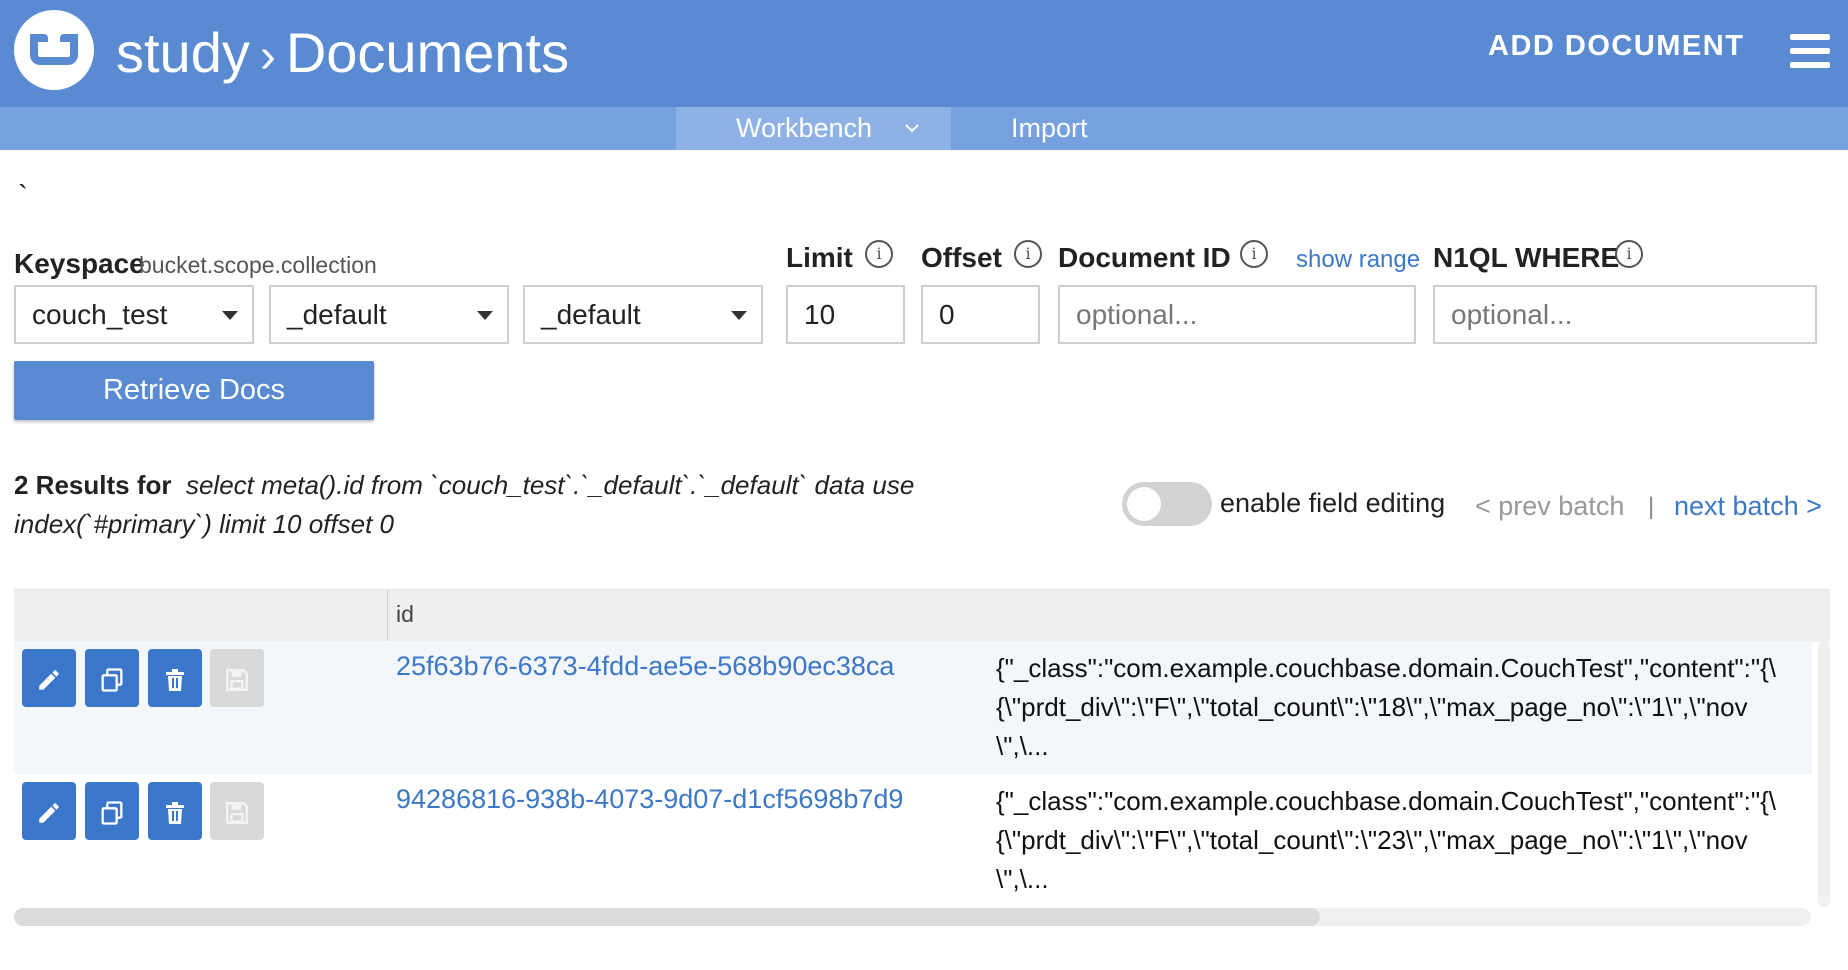 This screenshot has height=970, width=1848. I want to click on chevron-down-icon, so click(912, 136).